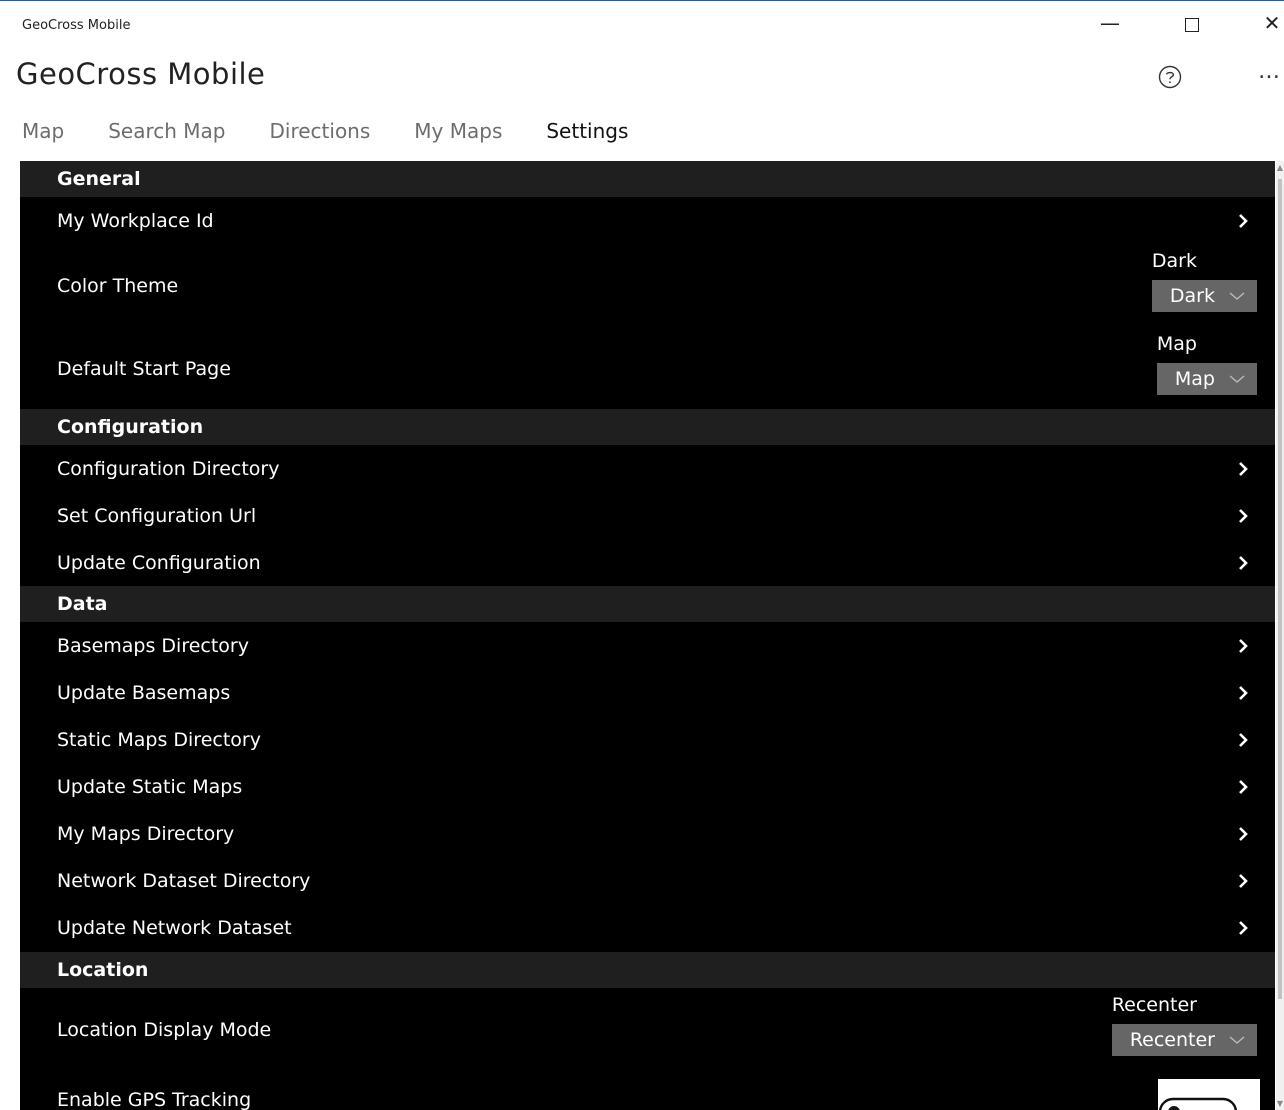  Describe the element at coordinates (647, 562) in the screenshot. I see `setting-update-configuration: Update Configuration` at that location.